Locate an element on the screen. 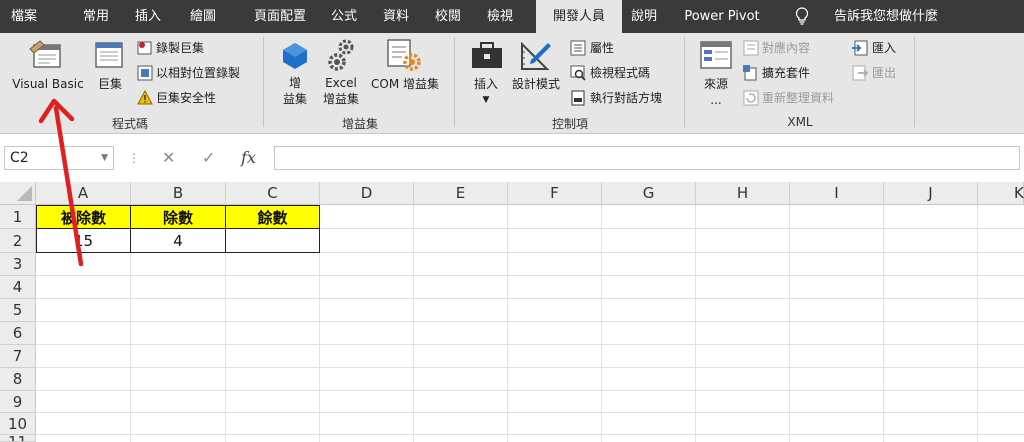 The image size is (1024, 442). row-header-4: 4 is located at coordinates (18, 287).